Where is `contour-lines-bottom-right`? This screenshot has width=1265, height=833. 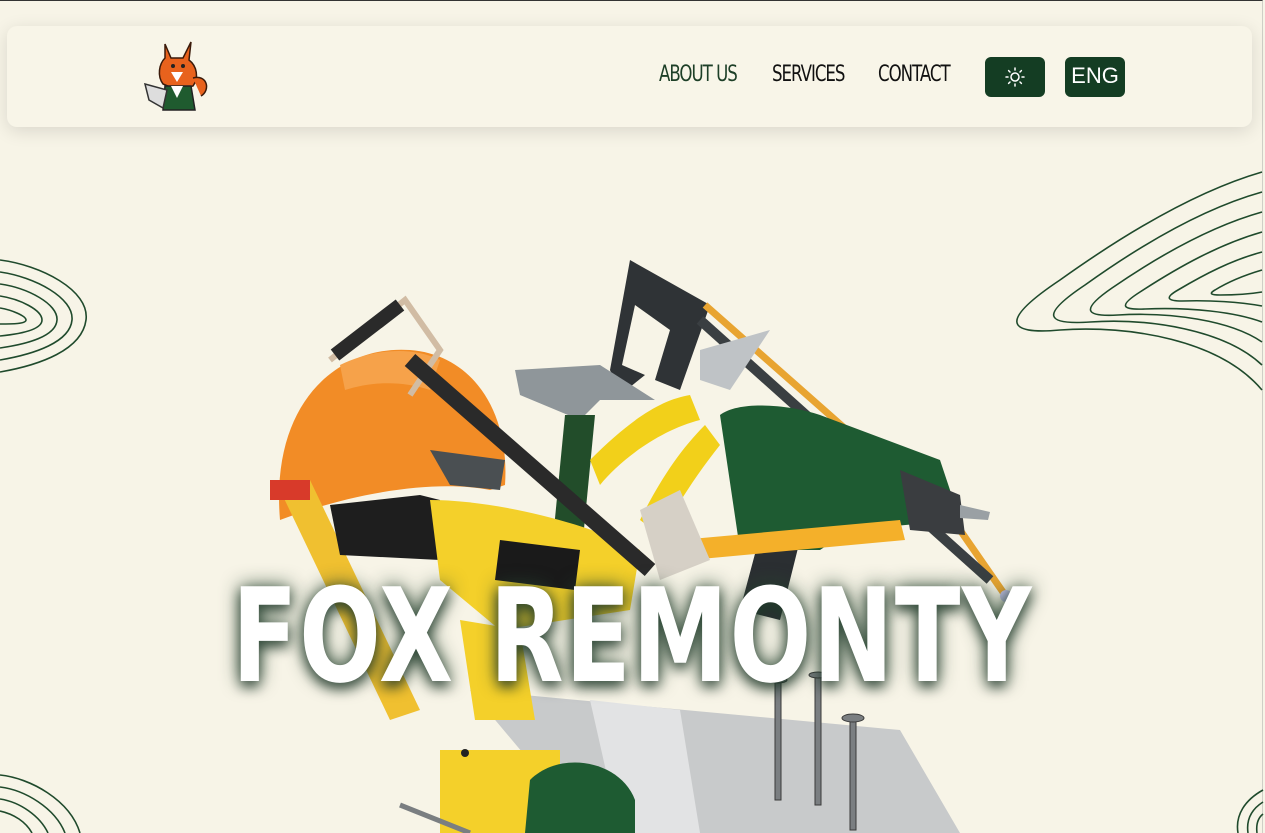 contour-lines-bottom-right is located at coordinates (1250, 811).